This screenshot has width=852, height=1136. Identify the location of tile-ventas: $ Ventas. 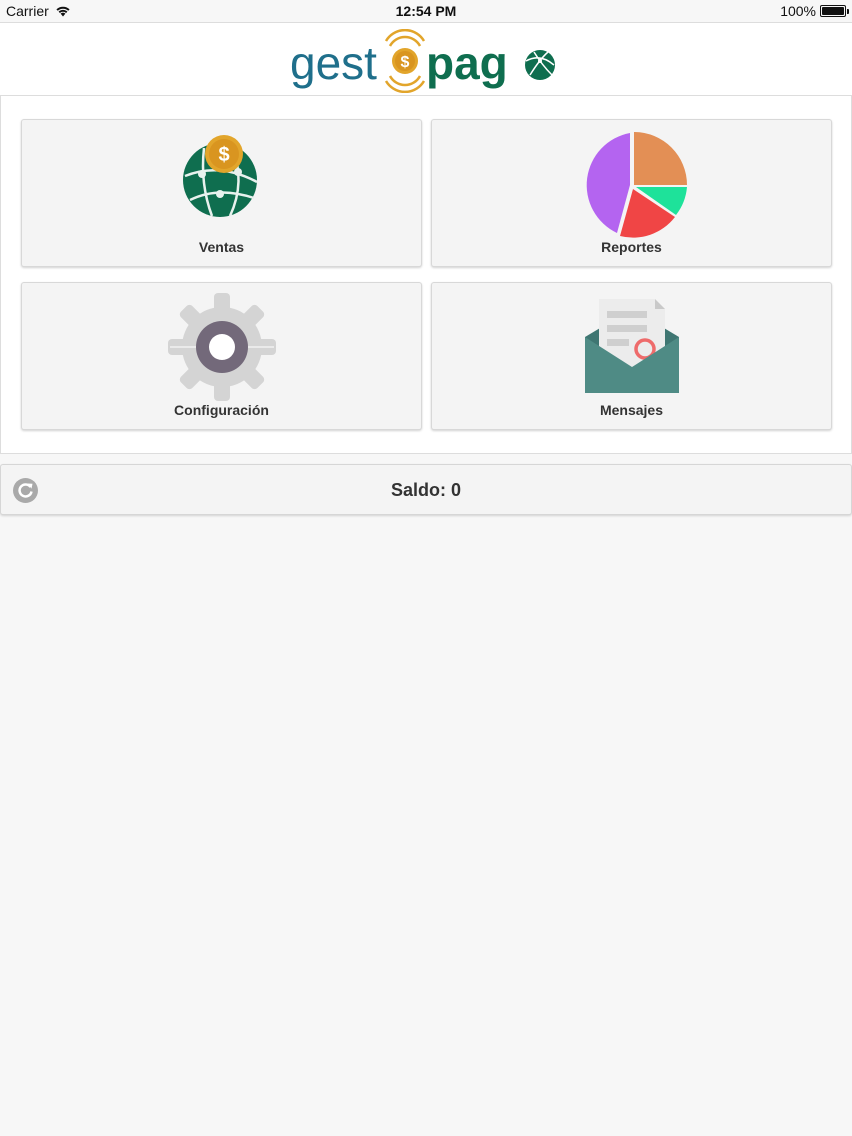
(221, 193).